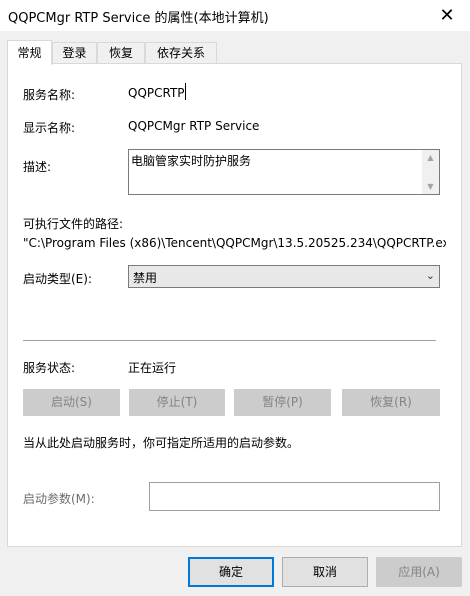  Describe the element at coordinates (430, 172) in the screenshot. I see `description-scrollbar: ▲ ▼` at that location.